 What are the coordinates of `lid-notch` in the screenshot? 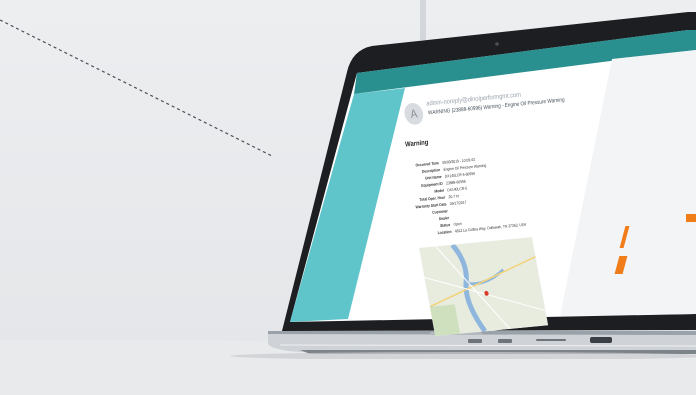 It's located at (456, 333).